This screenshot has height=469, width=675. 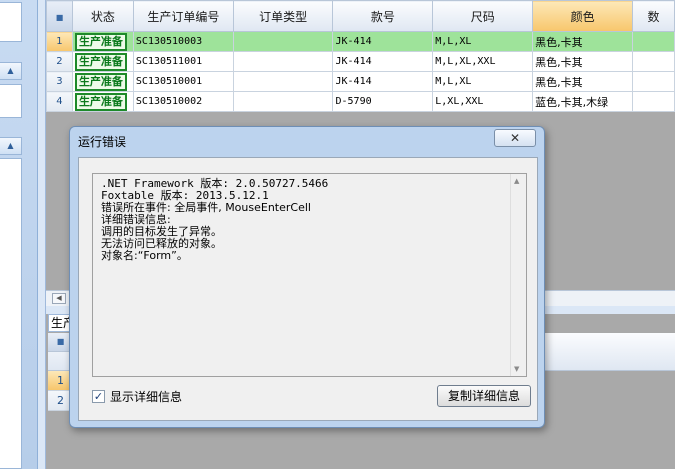 What do you see at coordinates (42, 234) in the screenshot?
I see `splitter` at bounding box center [42, 234].